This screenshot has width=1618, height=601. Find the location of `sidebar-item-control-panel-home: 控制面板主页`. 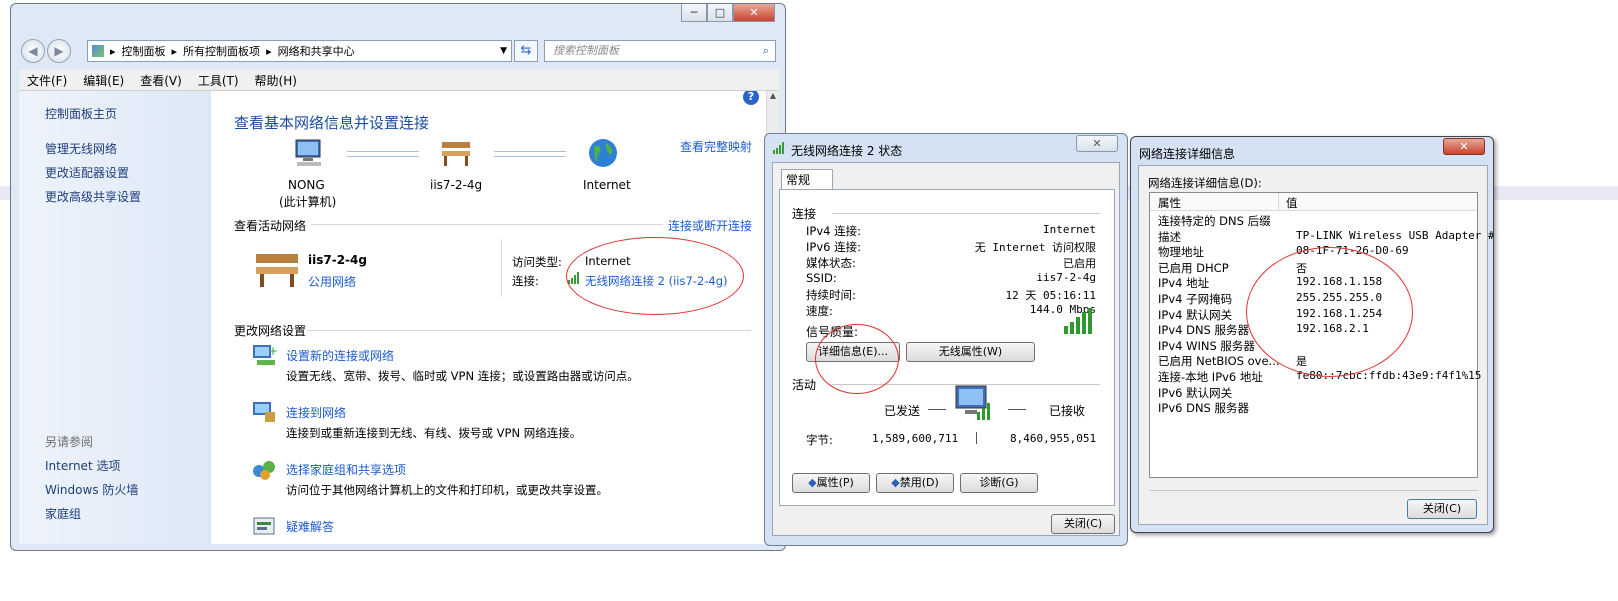

sidebar-item-control-panel-home: 控制面板主页 is located at coordinates (81, 113).